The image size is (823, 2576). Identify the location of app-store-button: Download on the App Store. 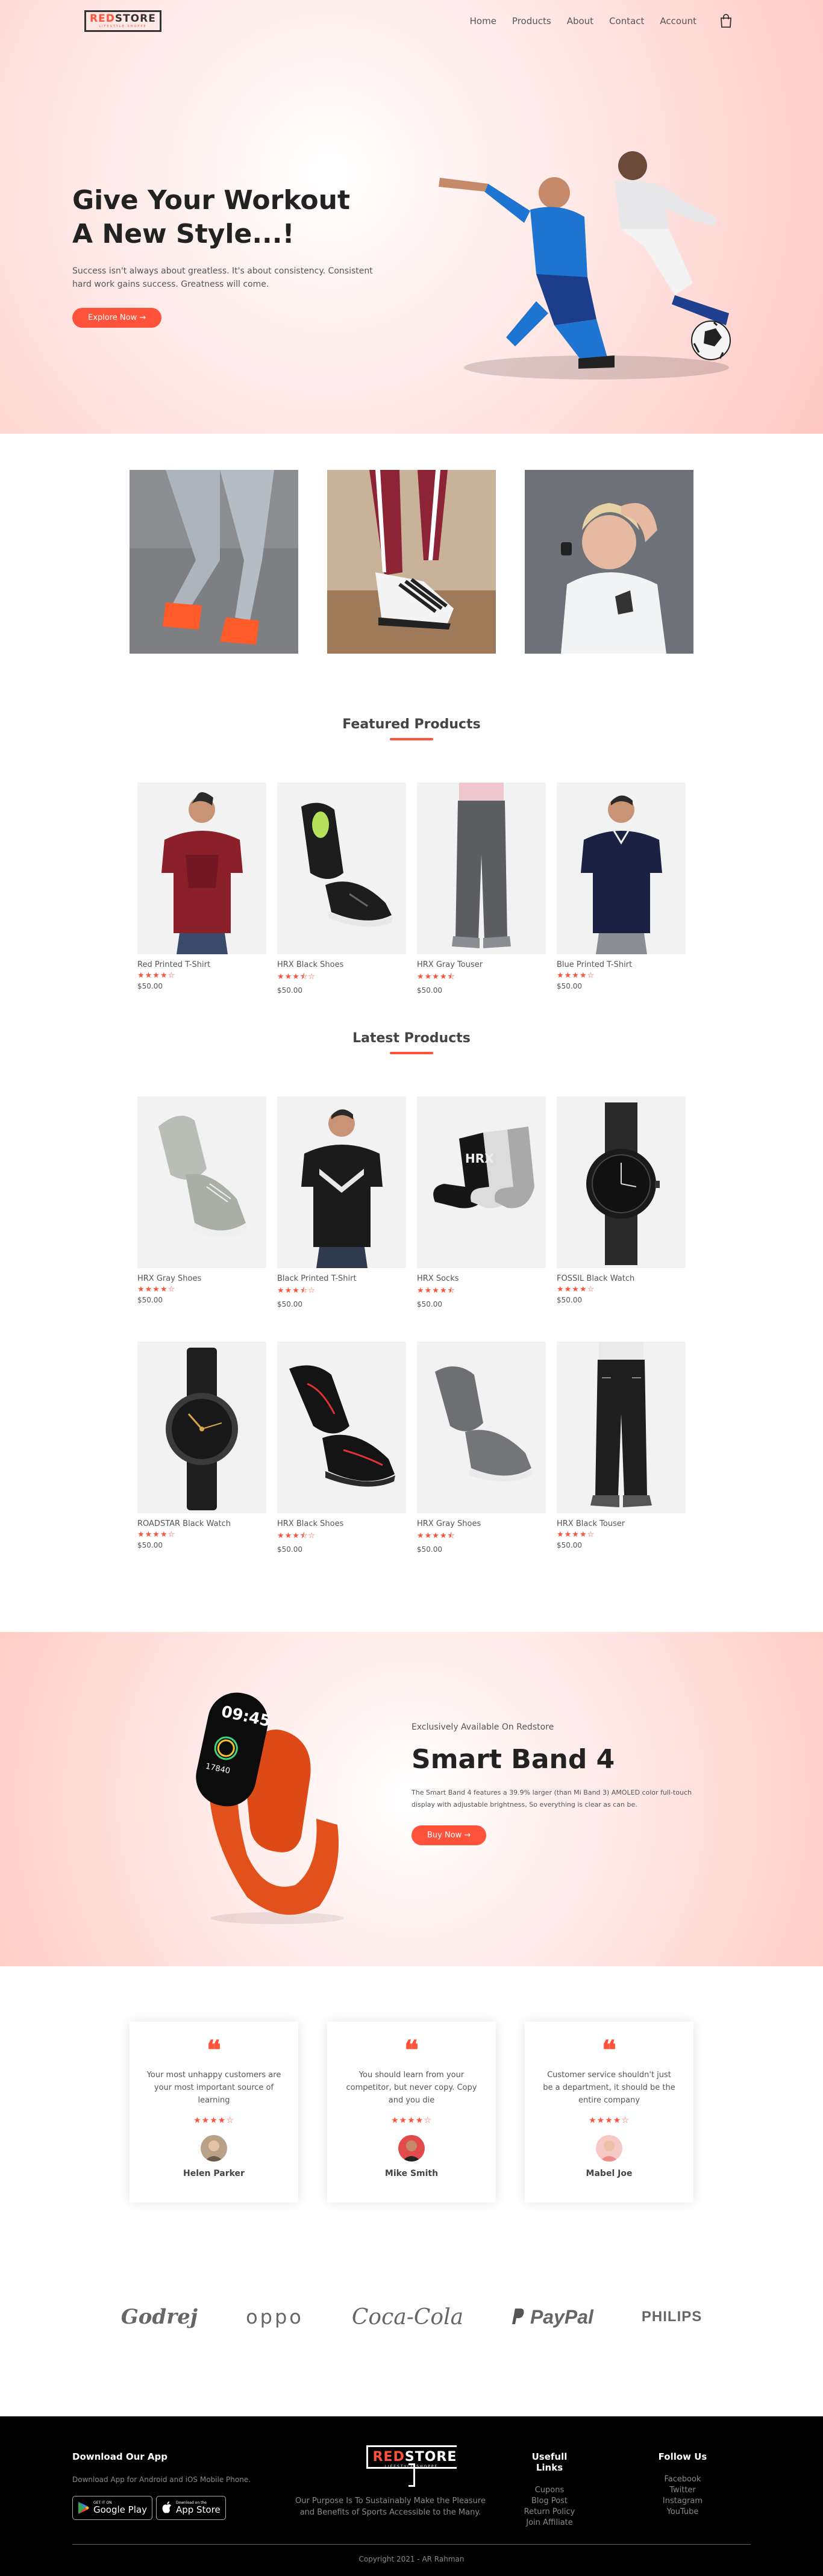
(190, 2508).